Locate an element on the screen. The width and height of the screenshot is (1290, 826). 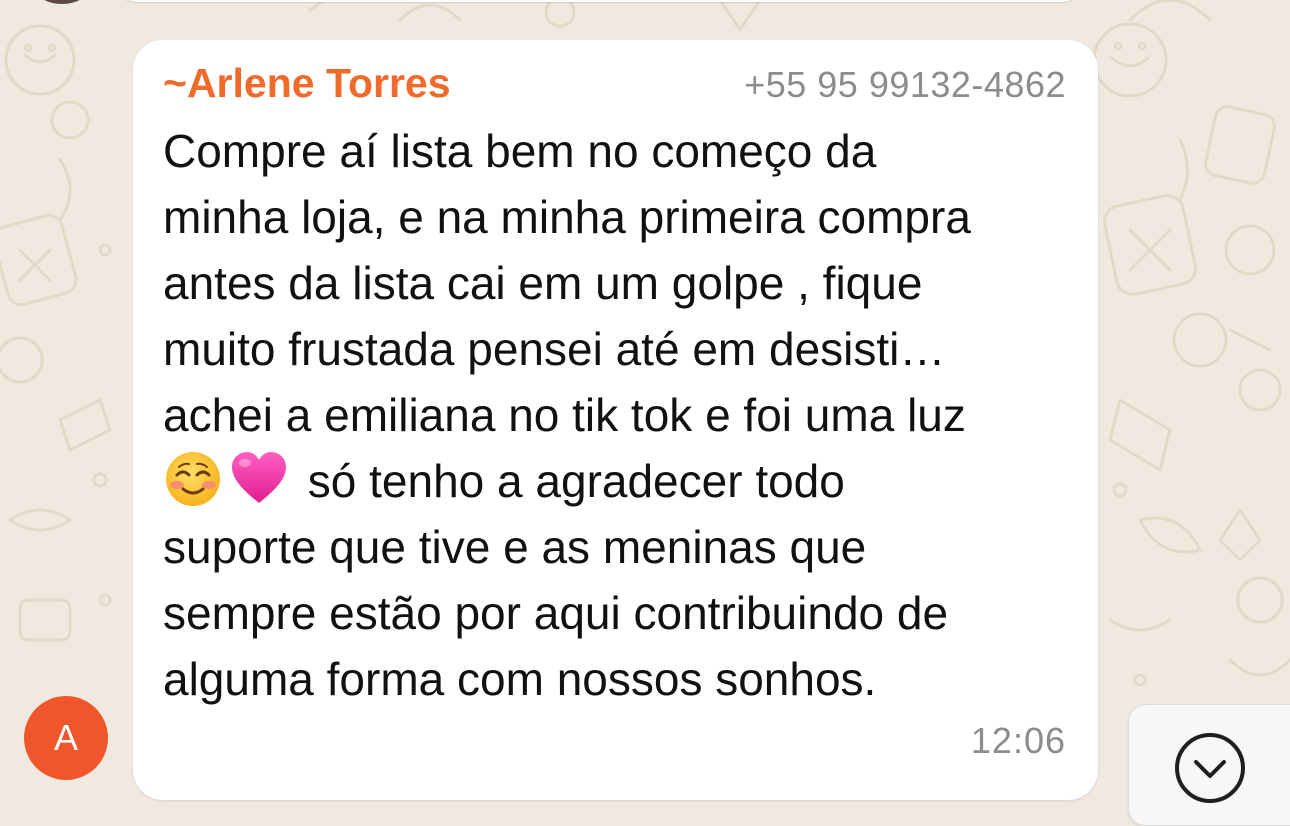
scroll-to-bottom-button is located at coordinates (1209, 765).